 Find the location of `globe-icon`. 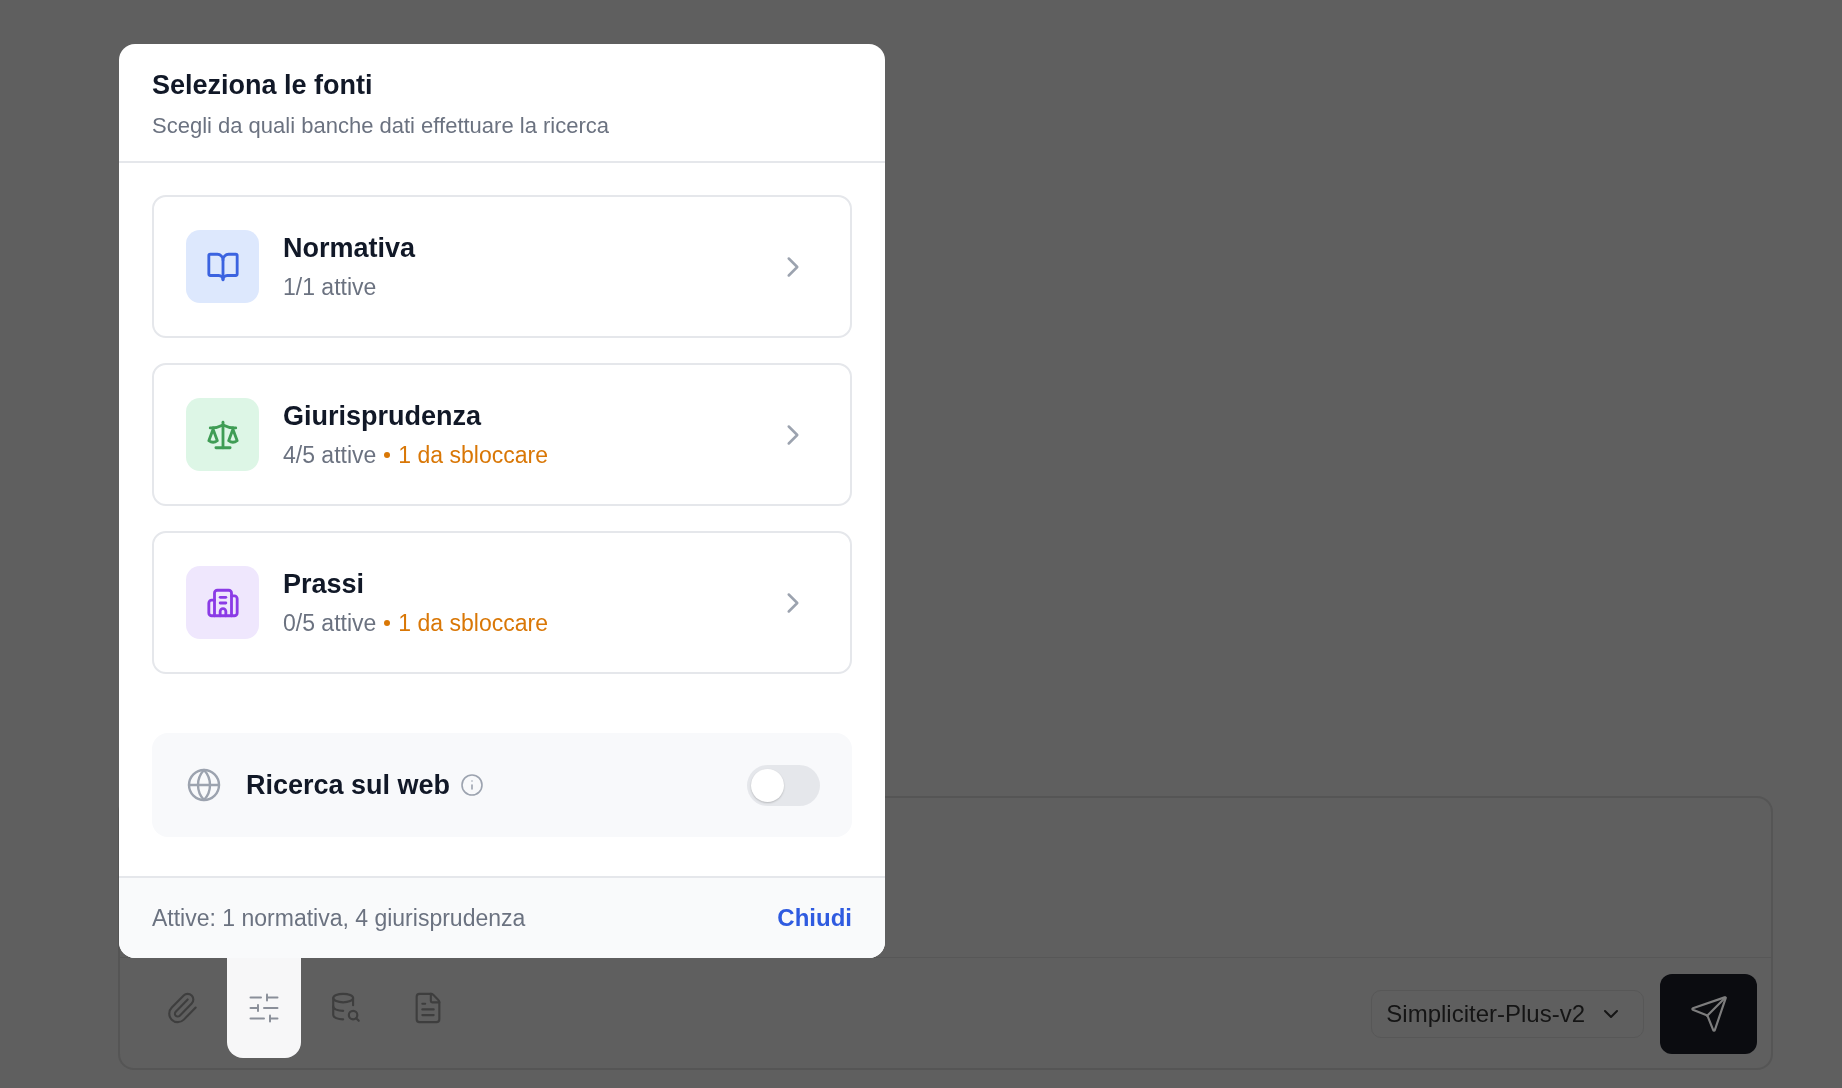

globe-icon is located at coordinates (204, 785).